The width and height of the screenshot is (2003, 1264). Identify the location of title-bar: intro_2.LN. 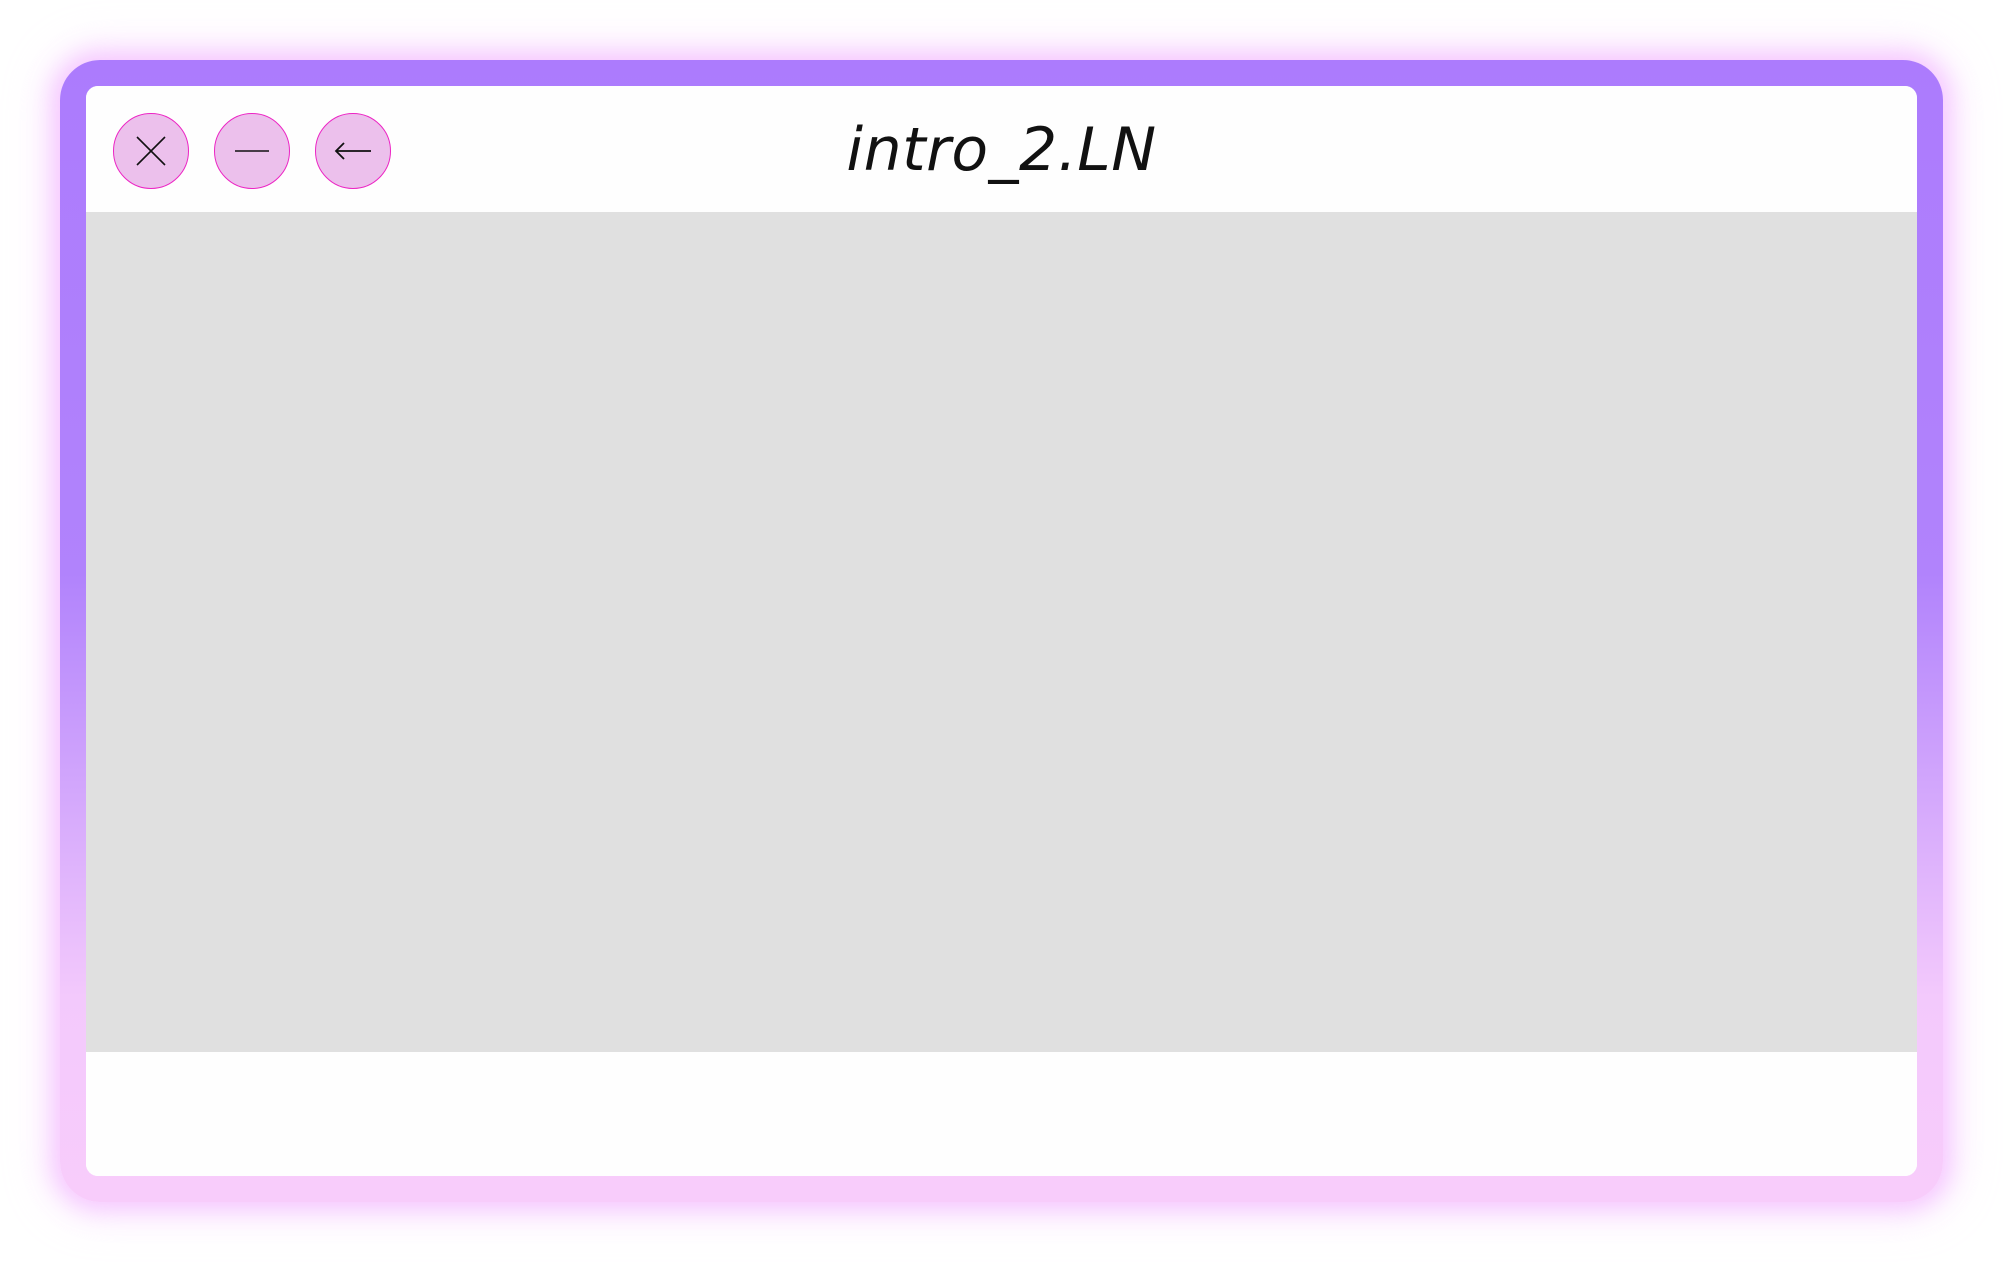
(1001, 149).